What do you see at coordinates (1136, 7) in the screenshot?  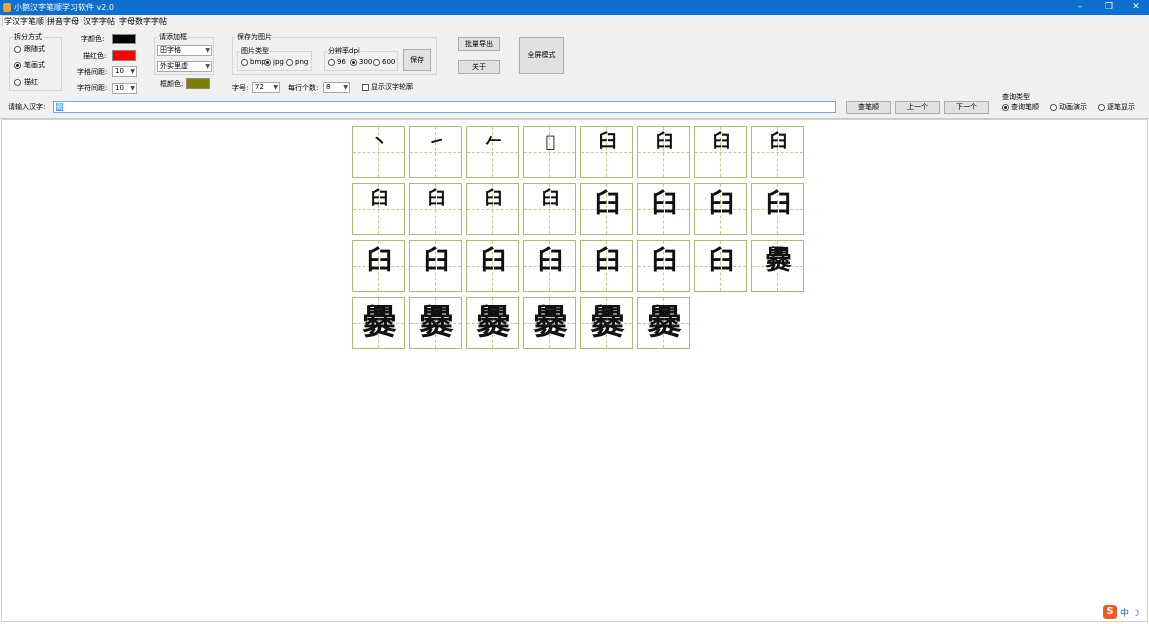 I see `close-button: ✕` at bounding box center [1136, 7].